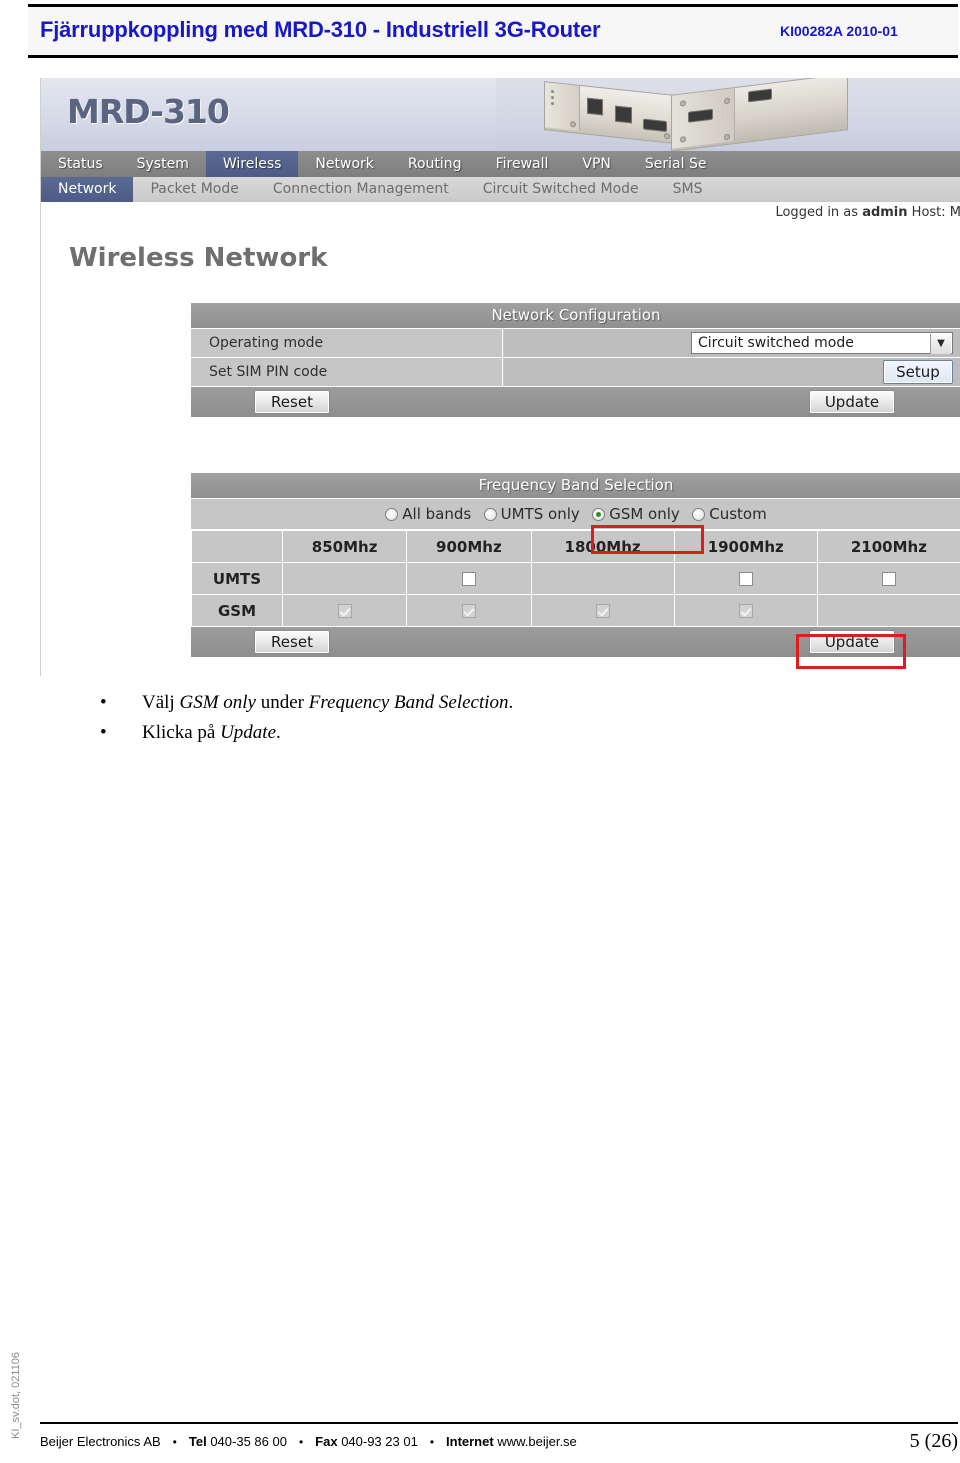 This screenshot has height=1463, width=960. Describe the element at coordinates (148, 111) in the screenshot. I see `router-logo: MRD-310` at that location.